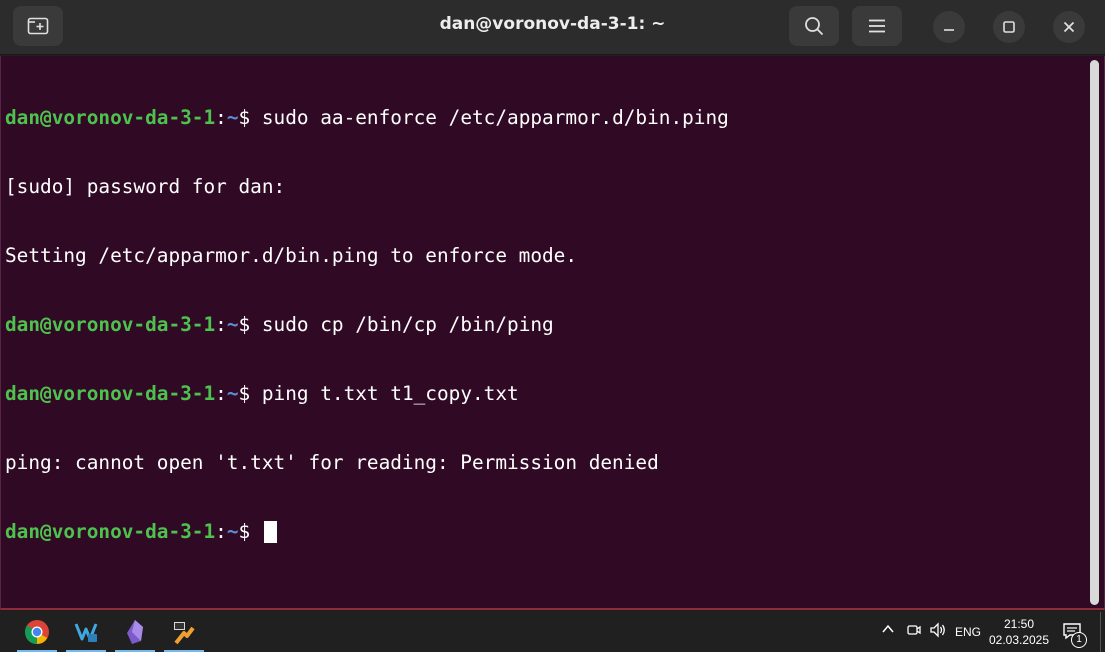  I want to click on meet-now-icon, so click(914, 632).